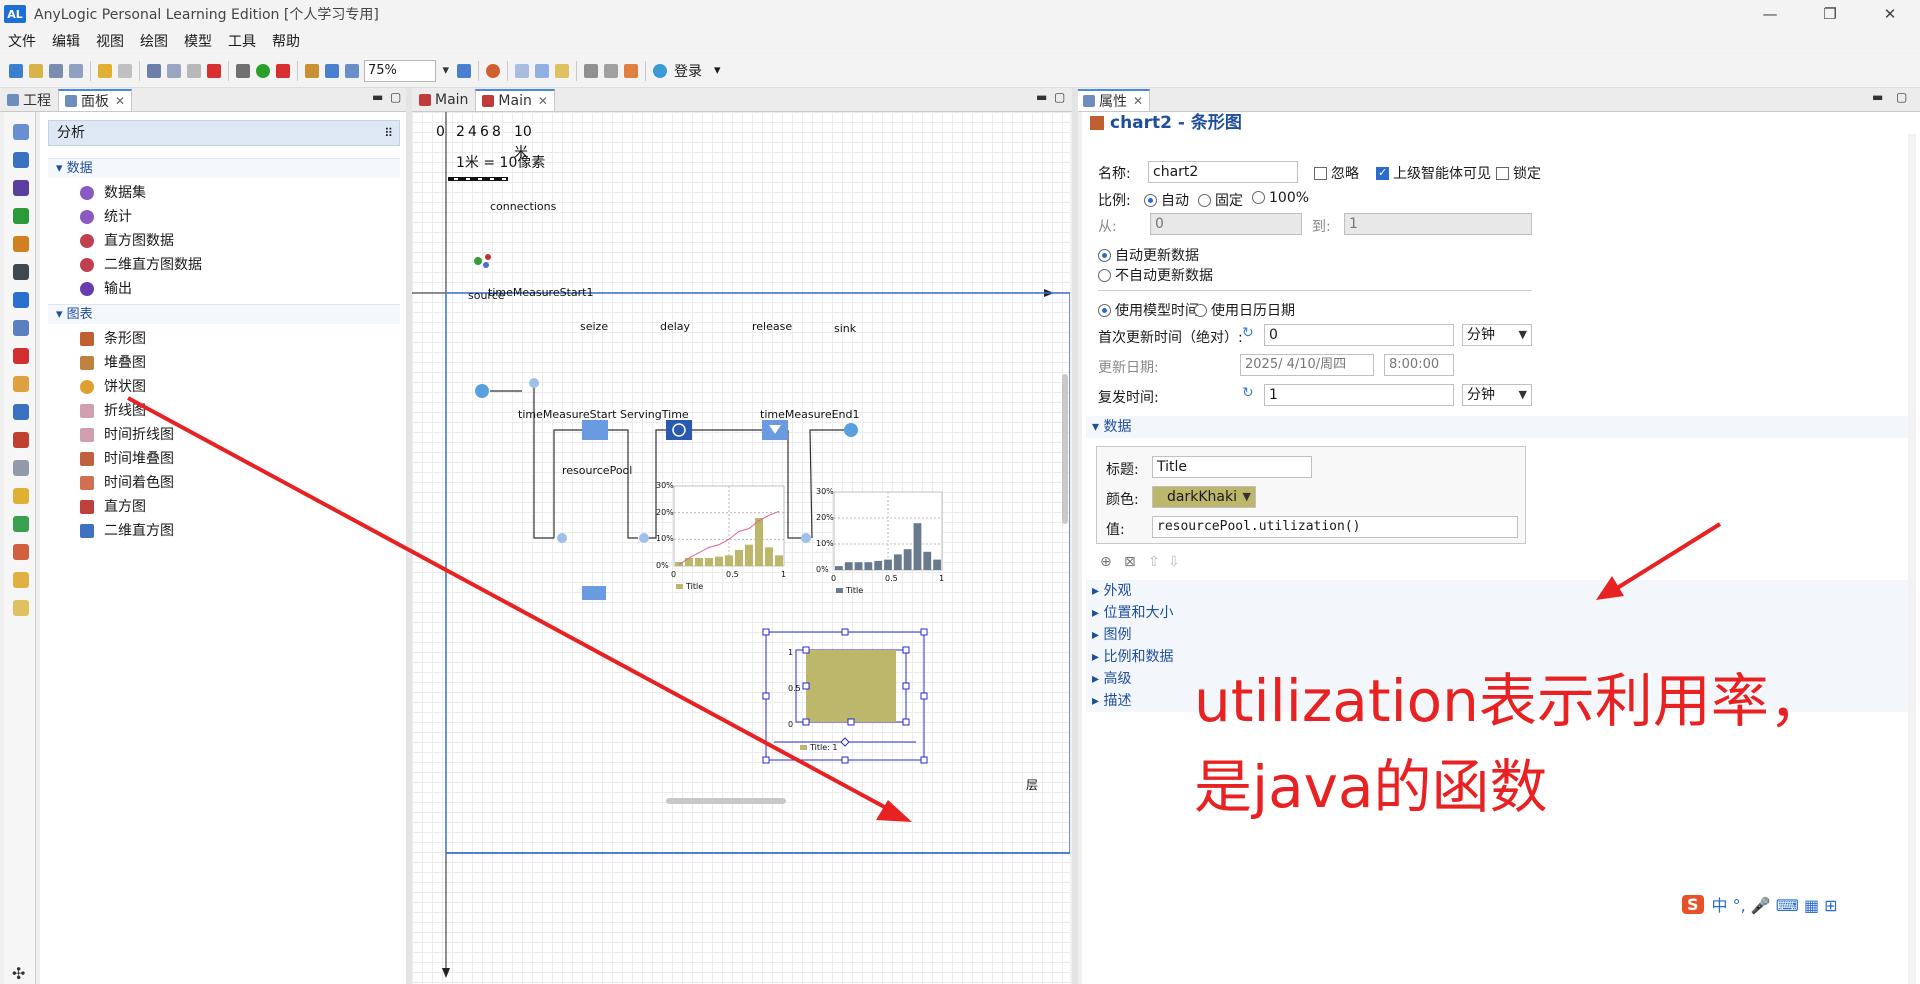 Image resolution: width=1920 pixels, height=984 pixels. What do you see at coordinates (1032, 784) in the screenshot?
I see `layers-button: 层` at bounding box center [1032, 784].